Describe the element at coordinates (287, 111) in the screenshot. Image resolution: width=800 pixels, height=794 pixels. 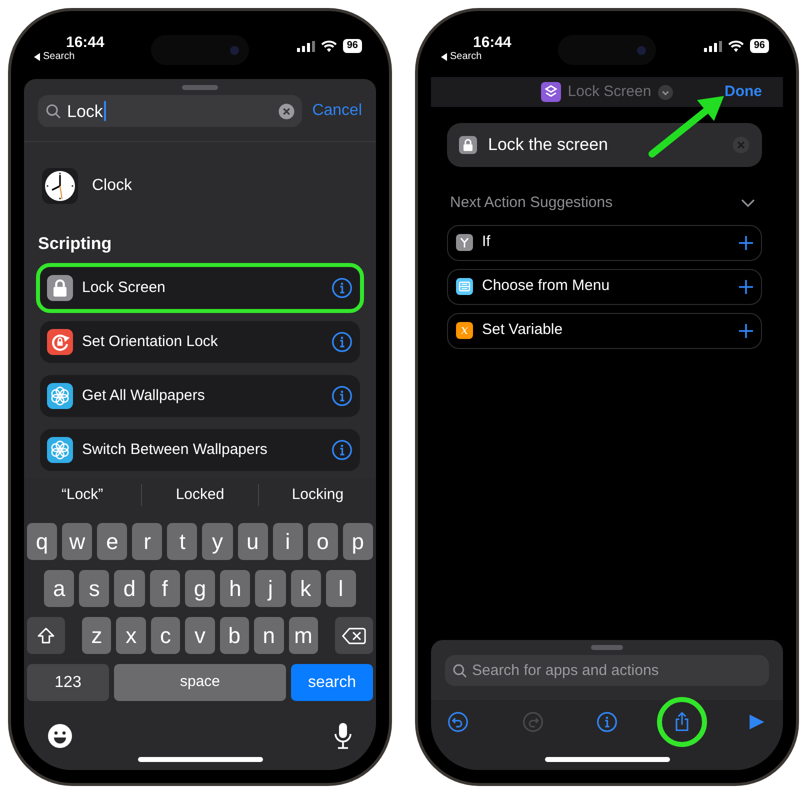
I see `clear-icon` at that location.